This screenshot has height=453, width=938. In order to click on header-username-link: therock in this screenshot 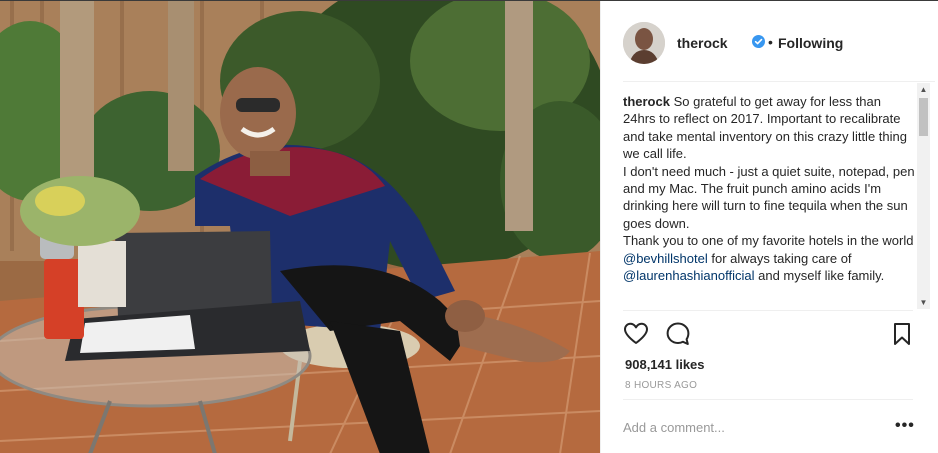, I will do `click(702, 43)`.